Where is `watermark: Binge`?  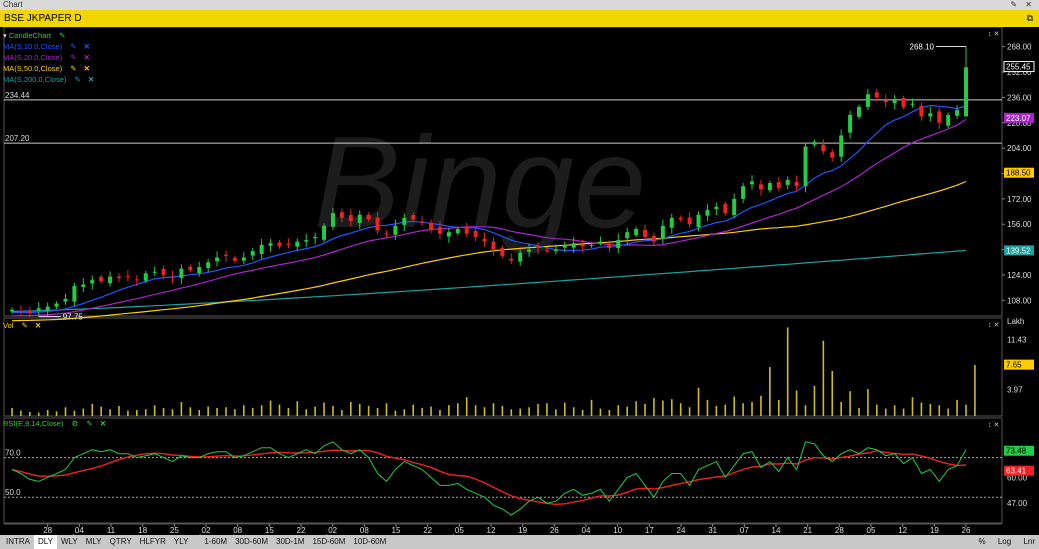 watermark: Binge is located at coordinates (480, 182).